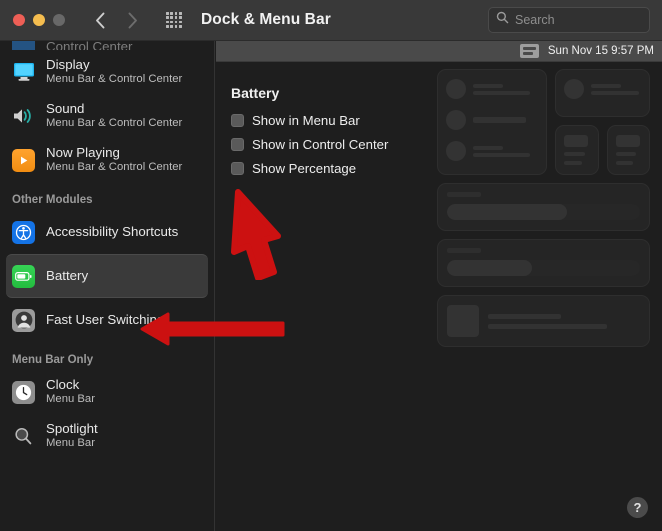 The width and height of the screenshot is (662, 531). What do you see at coordinates (255, 93) in the screenshot?
I see `section-title: Battery` at bounding box center [255, 93].